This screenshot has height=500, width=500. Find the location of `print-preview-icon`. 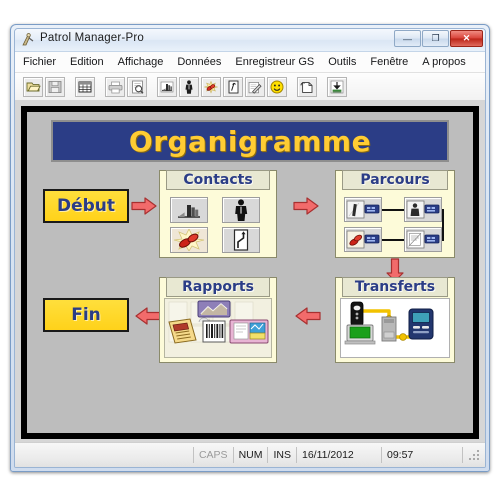

print-preview-icon is located at coordinates (137, 87).